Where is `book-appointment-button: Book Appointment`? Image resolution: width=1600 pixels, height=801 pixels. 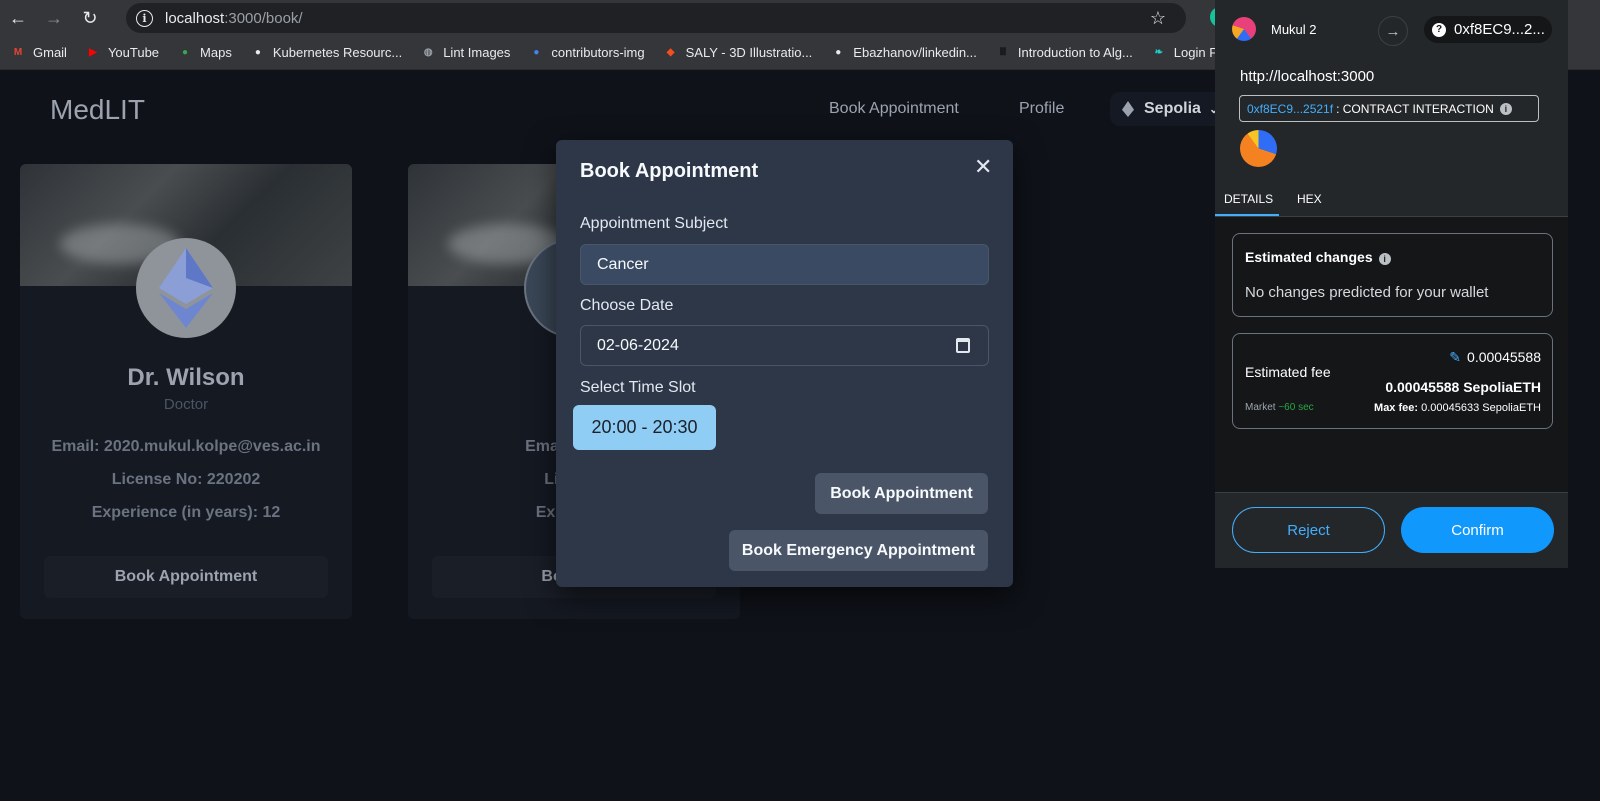 book-appointment-button: Book Appointment is located at coordinates (186, 577).